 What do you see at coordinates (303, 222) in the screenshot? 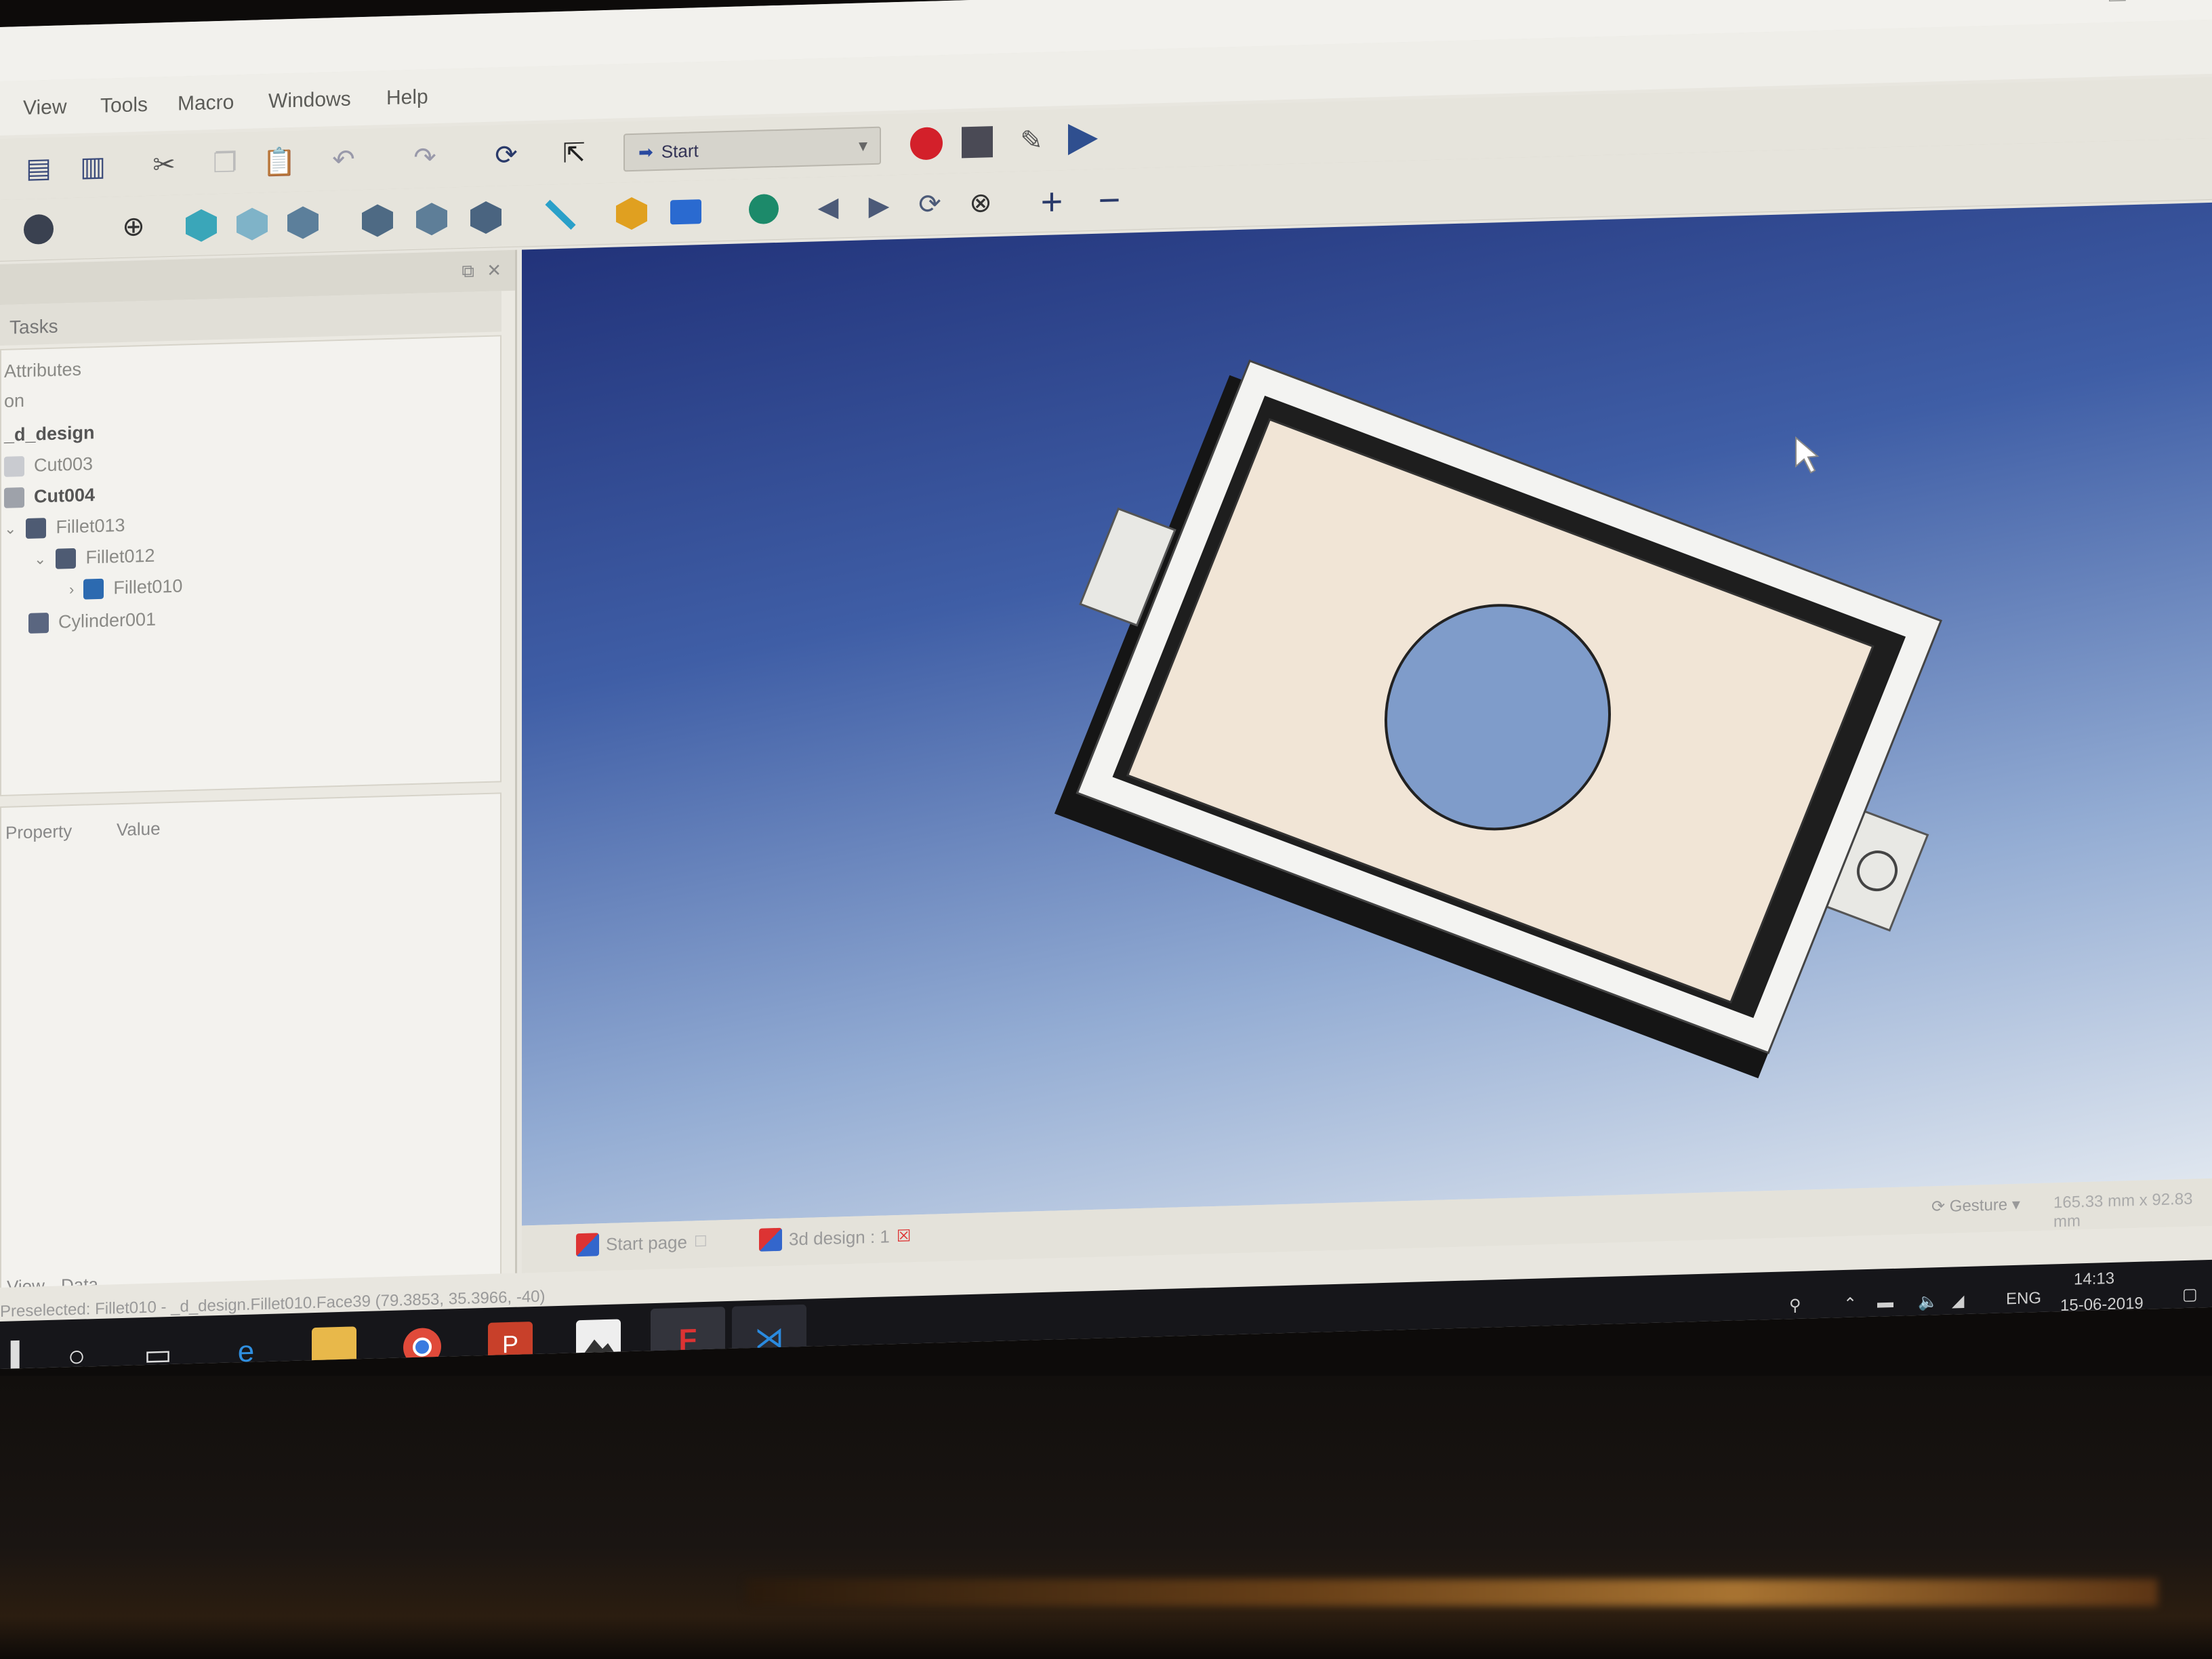
I see `top-view-icon` at bounding box center [303, 222].